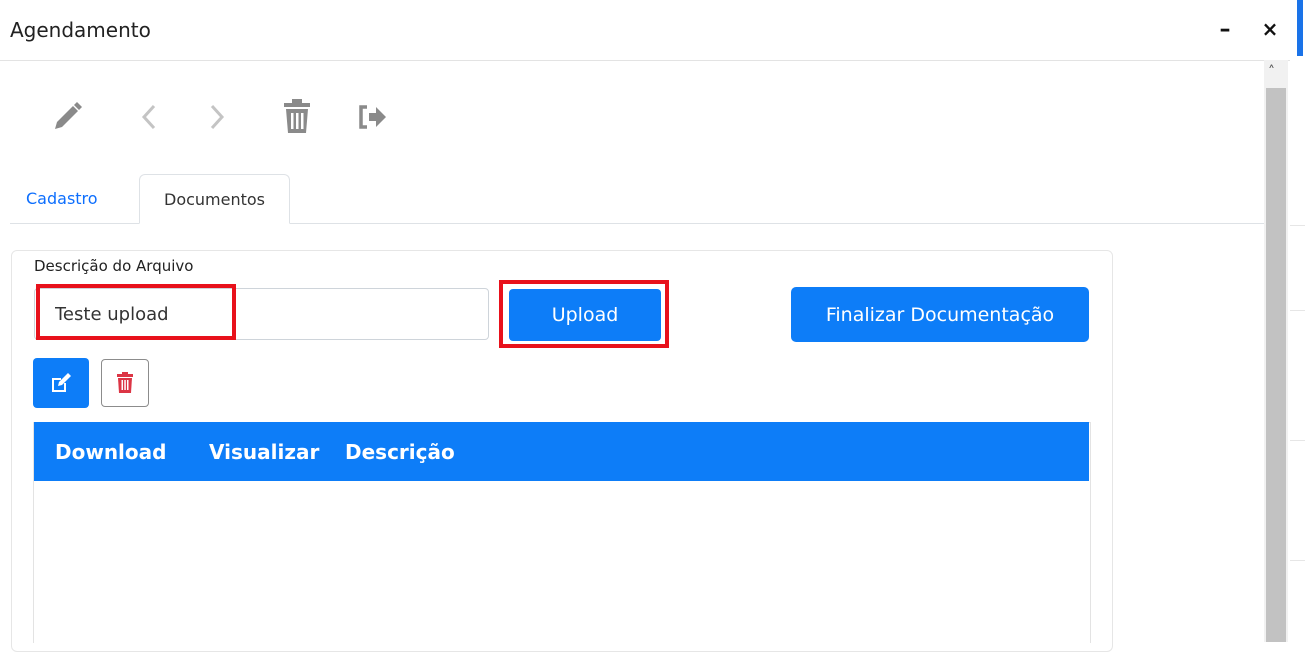 This screenshot has height=652, width=1305. What do you see at coordinates (217, 117) in the screenshot?
I see `chevron-right-icon` at bounding box center [217, 117].